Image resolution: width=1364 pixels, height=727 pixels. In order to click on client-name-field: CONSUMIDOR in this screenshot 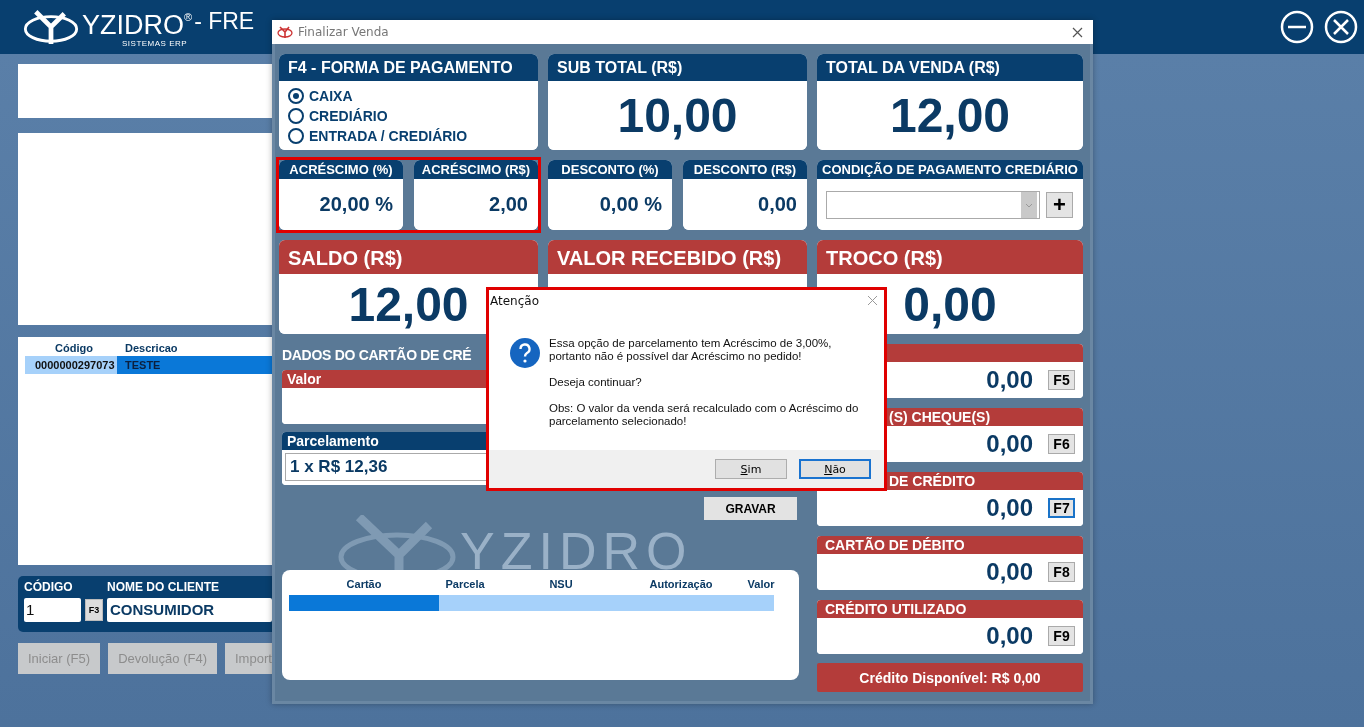, I will do `click(189, 610)`.